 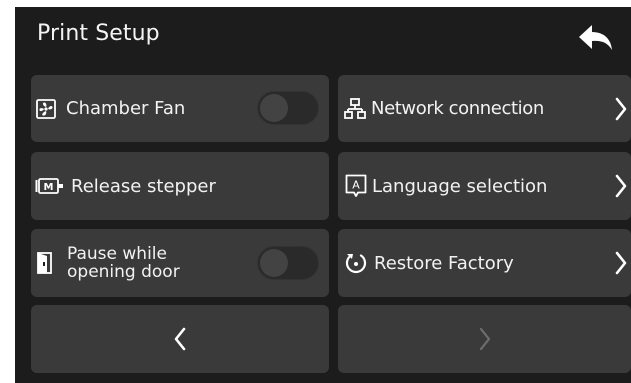 I want to click on chamber-fan-tile: Chamber Fan, so click(x=180, y=108).